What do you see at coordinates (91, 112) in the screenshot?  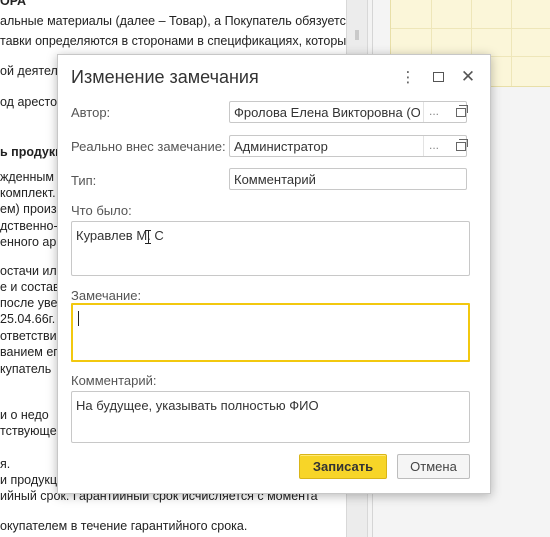 I see `author-label: Автор:` at bounding box center [91, 112].